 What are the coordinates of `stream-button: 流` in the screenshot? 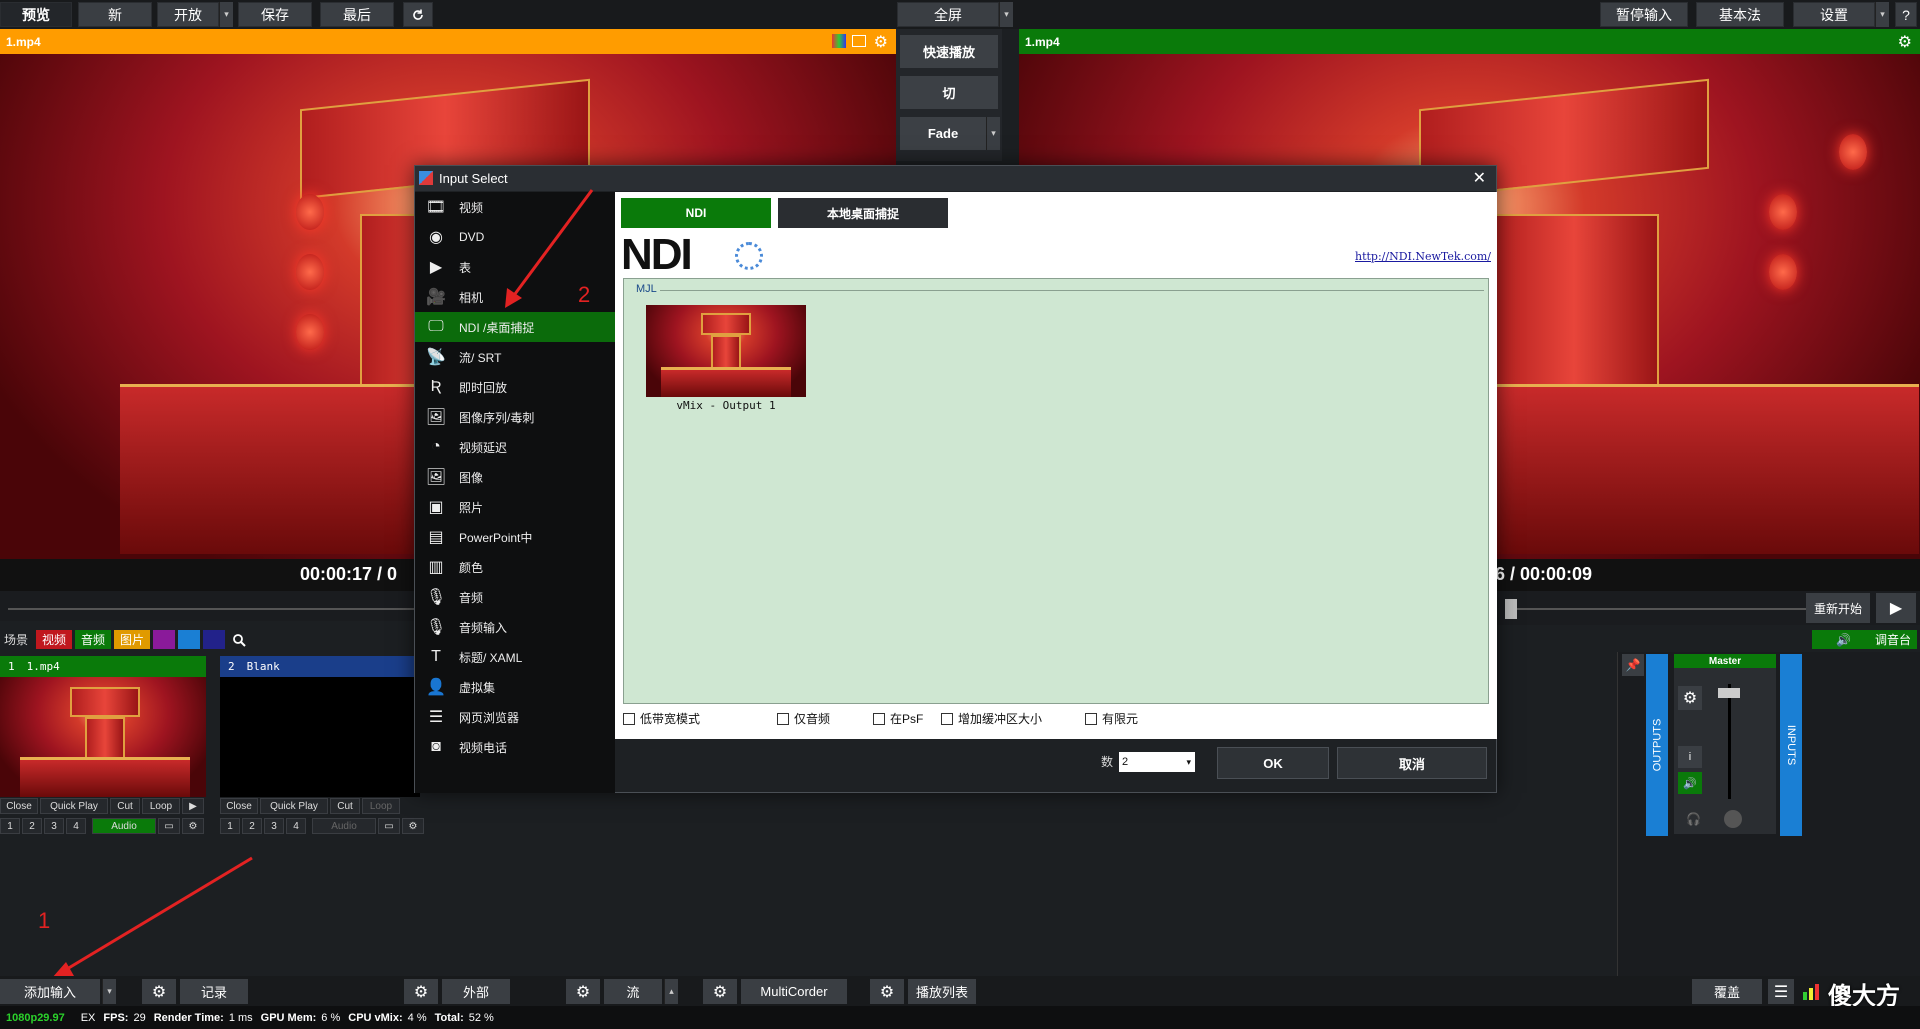 It's located at (633, 991).